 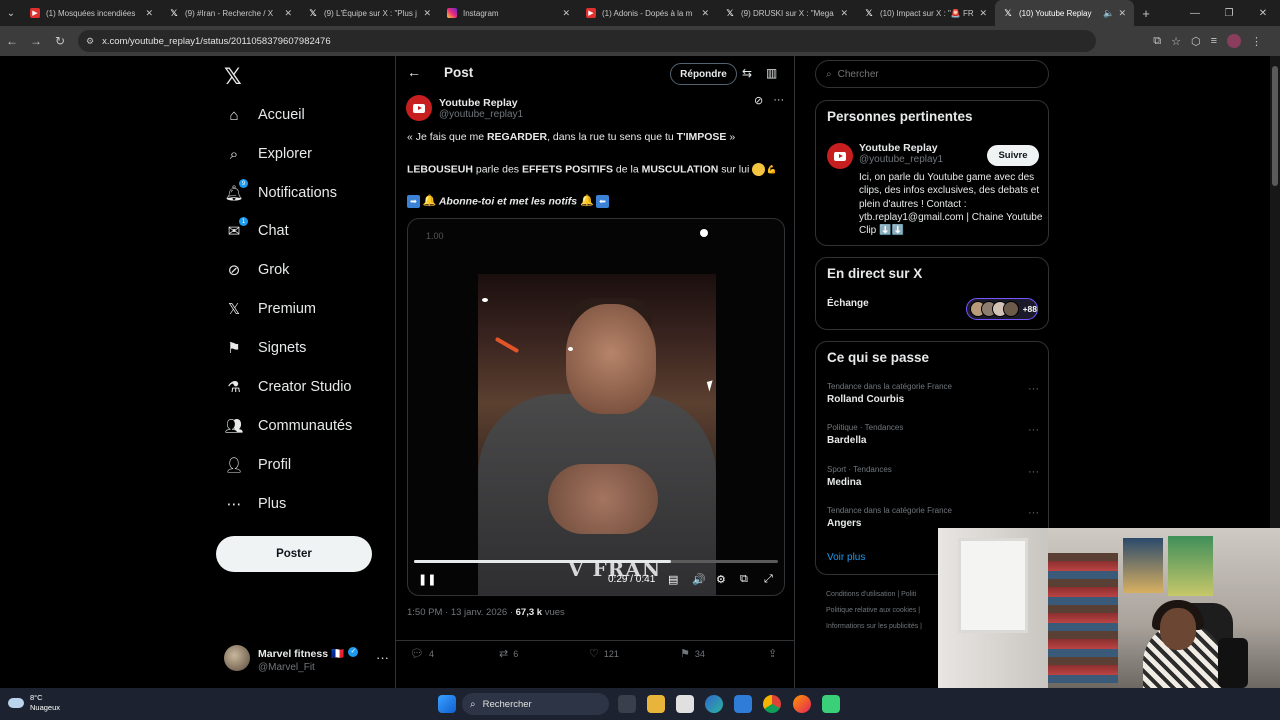 What do you see at coordinates (230, 13) in the screenshot?
I see `browser-tab: 𝕏 (9) #Iran - Recherche / X ✕` at bounding box center [230, 13].